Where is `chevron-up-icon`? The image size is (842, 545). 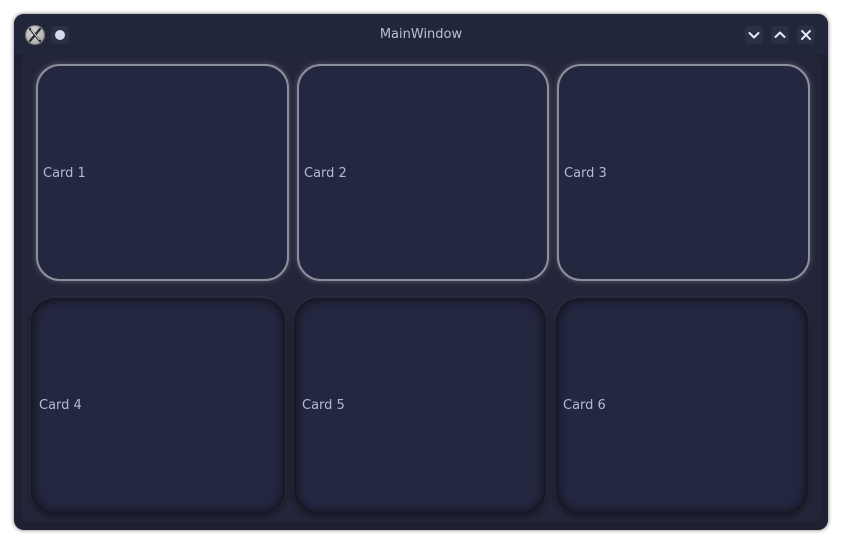
chevron-up-icon is located at coordinates (780, 34).